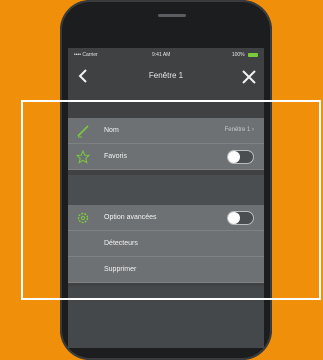 The height and width of the screenshot is (360, 323). What do you see at coordinates (238, 55) in the screenshot?
I see `battery-percent: 100%` at bounding box center [238, 55].